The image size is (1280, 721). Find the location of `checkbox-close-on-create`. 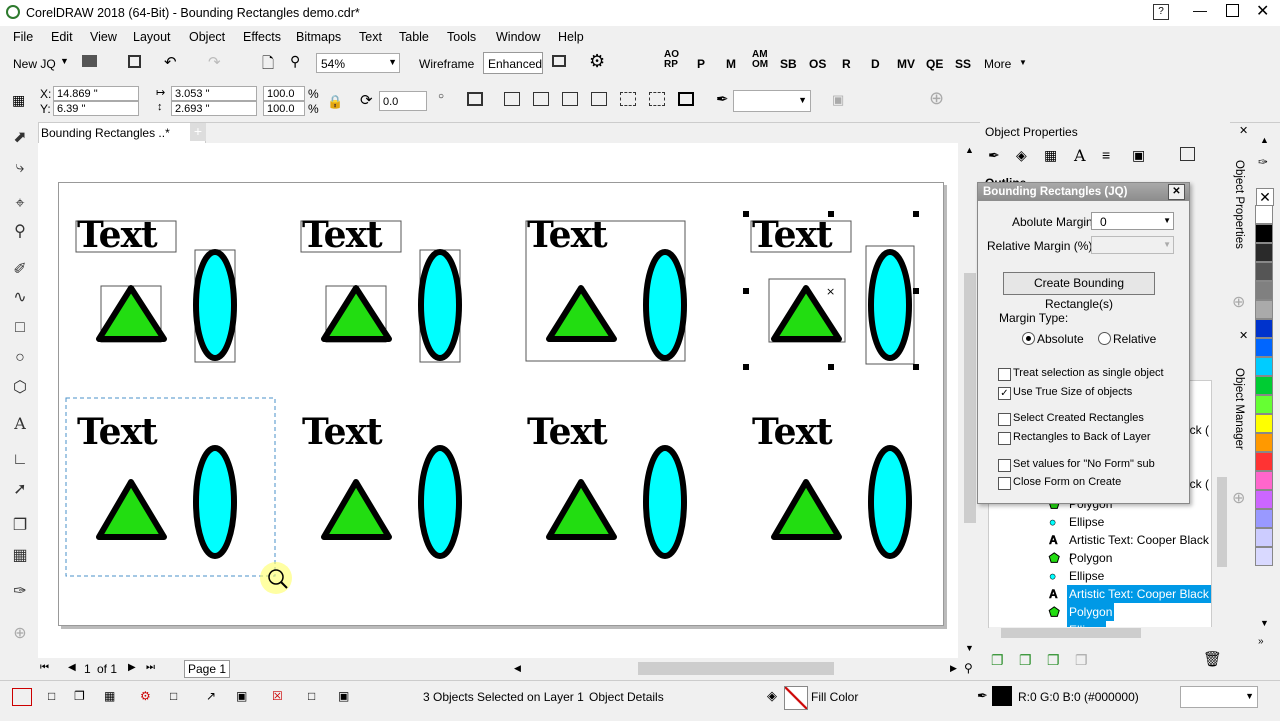

checkbox-close-on-create is located at coordinates (1004, 483).